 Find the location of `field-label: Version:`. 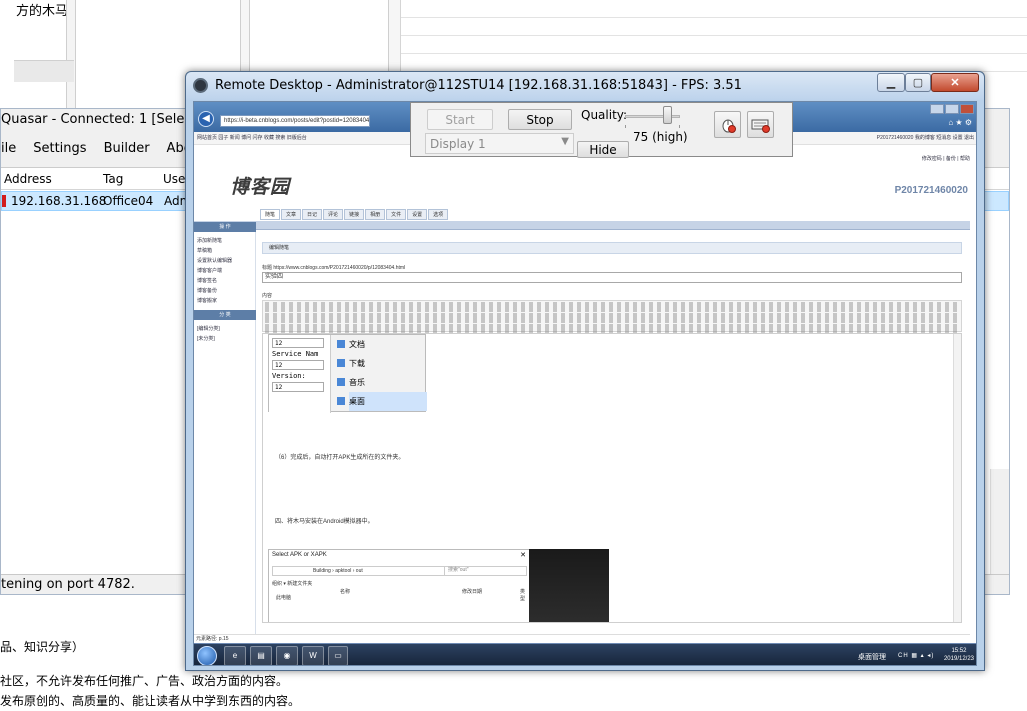

field-label: Version: is located at coordinates (289, 376).